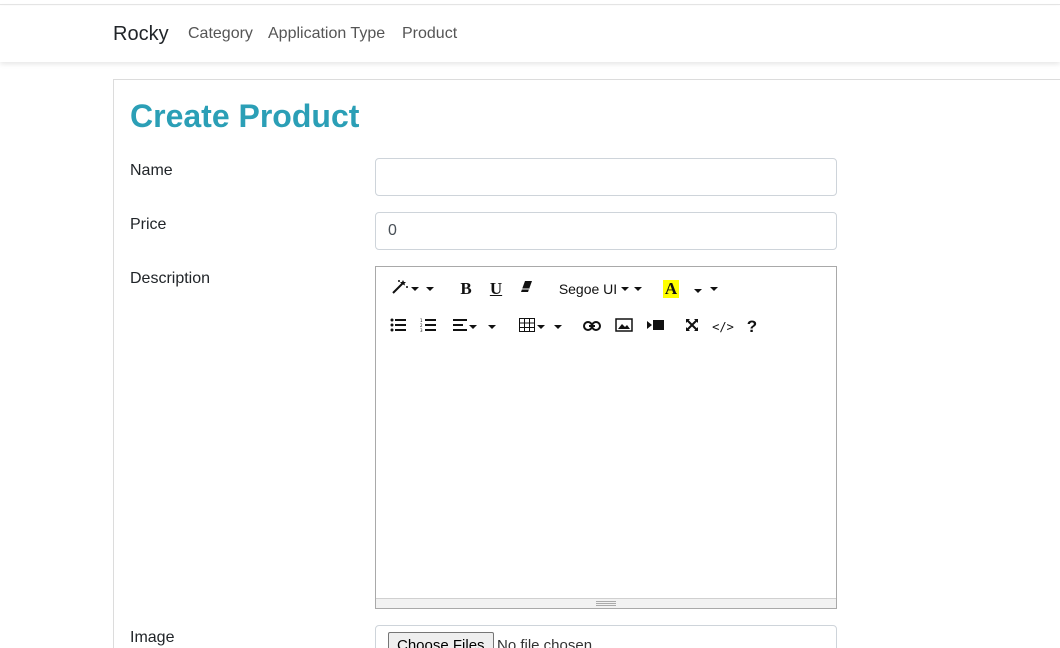 The width and height of the screenshot is (1060, 648). I want to click on name-label: Name, so click(151, 170).